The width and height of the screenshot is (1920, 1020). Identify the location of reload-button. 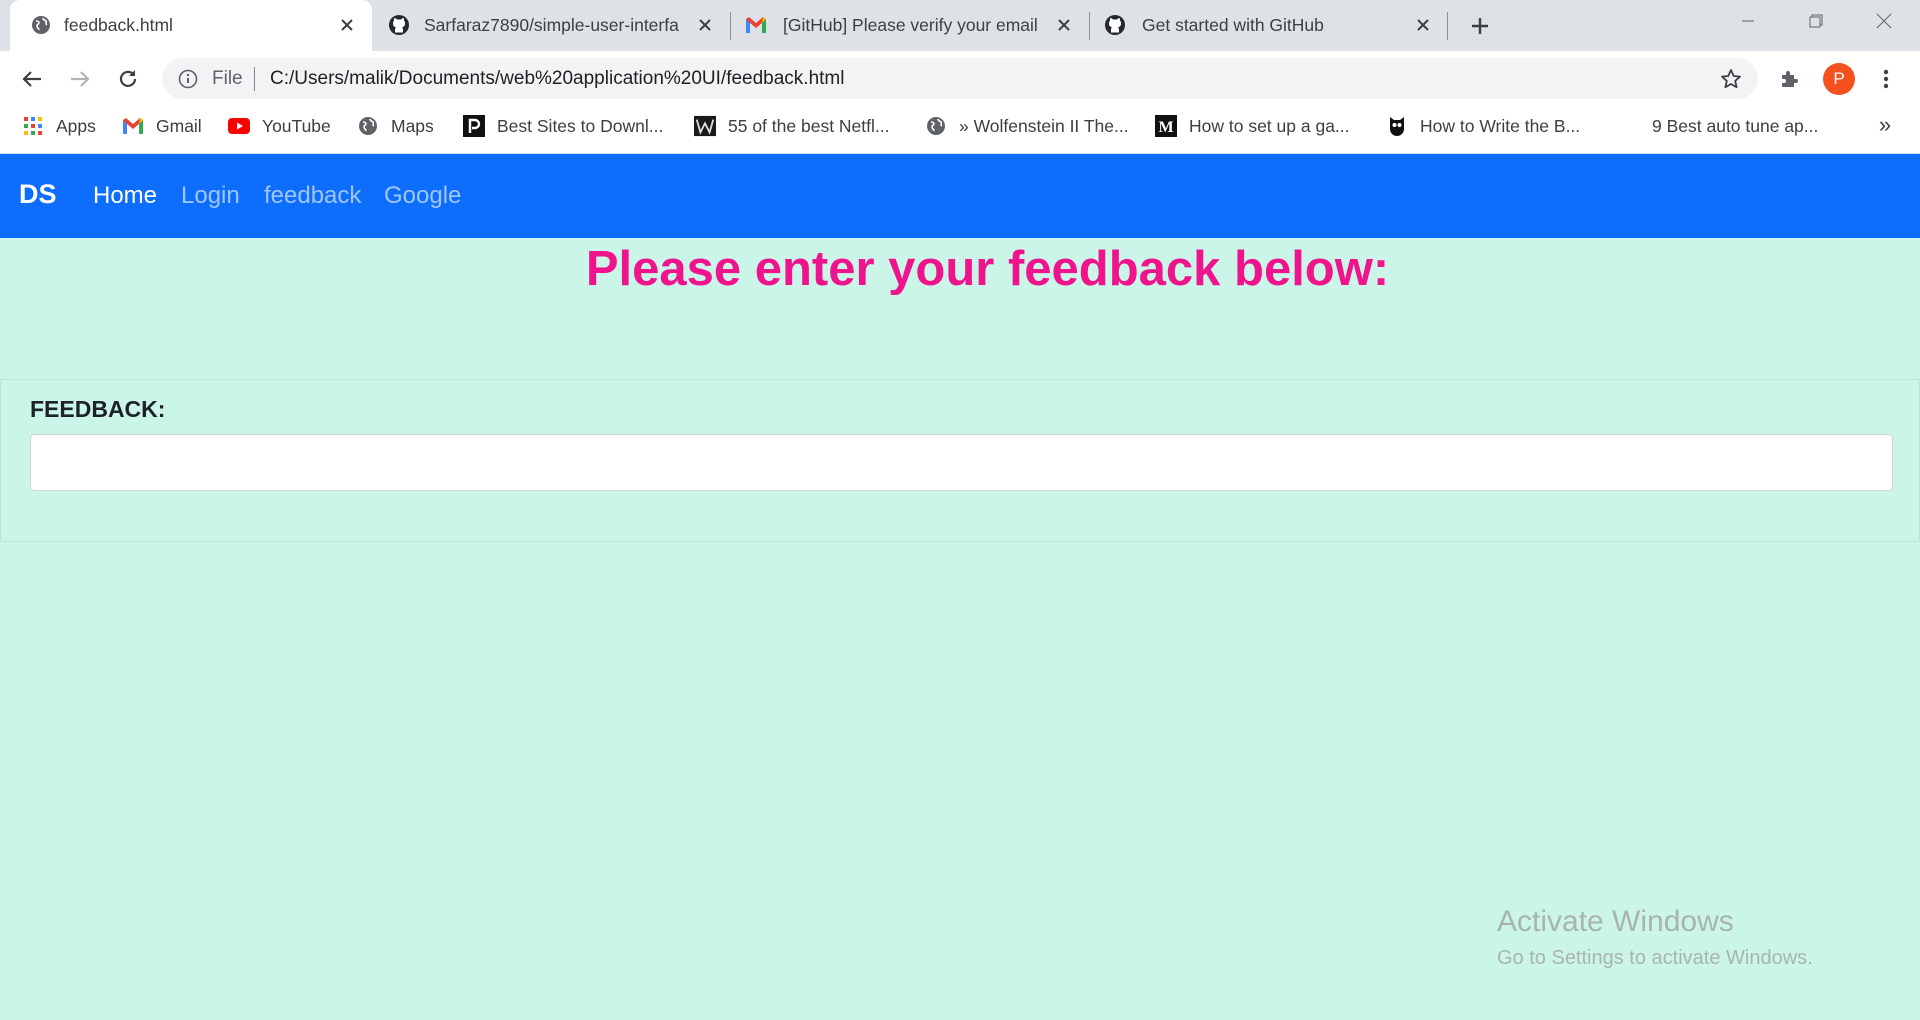
(128, 79).